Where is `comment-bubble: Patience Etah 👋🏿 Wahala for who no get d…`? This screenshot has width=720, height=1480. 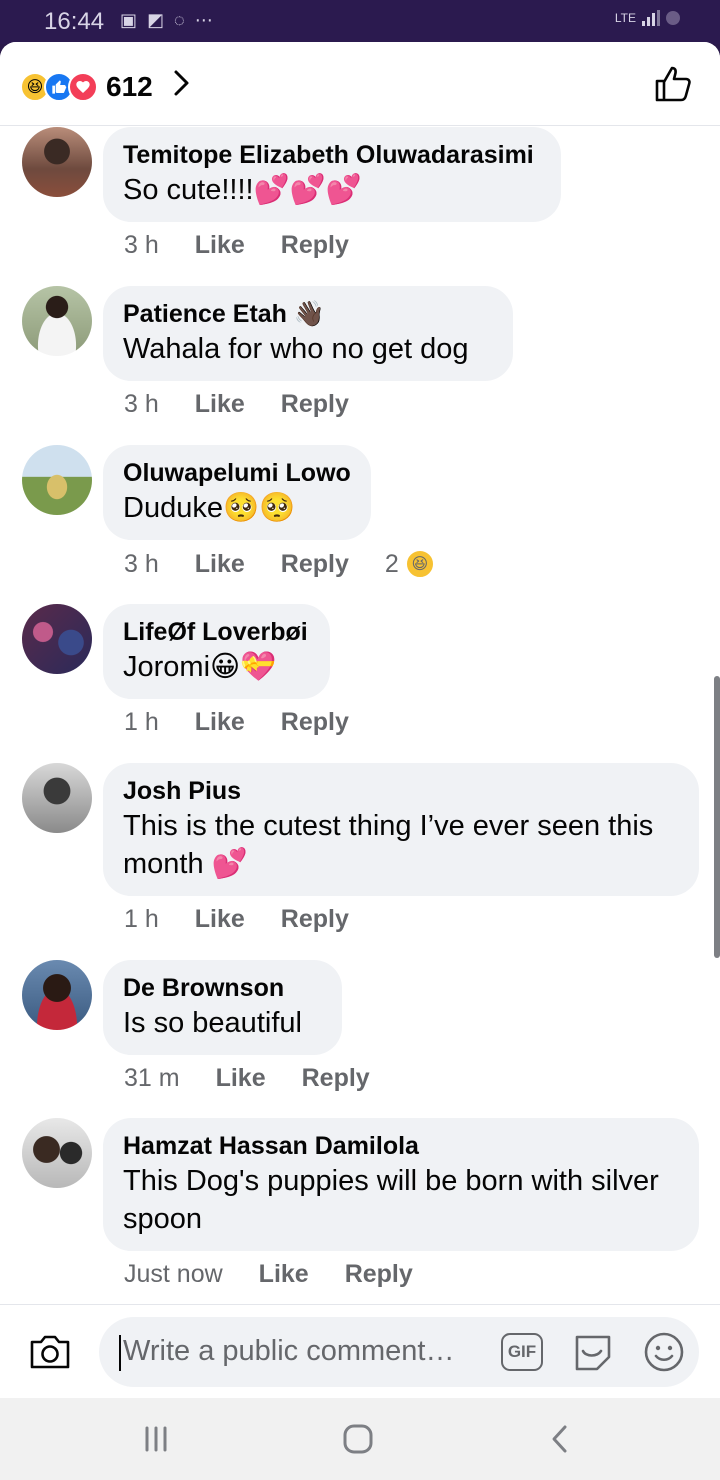
comment-bubble: Patience Etah 👋🏿 Wahala for who no get d… is located at coordinates (308, 333).